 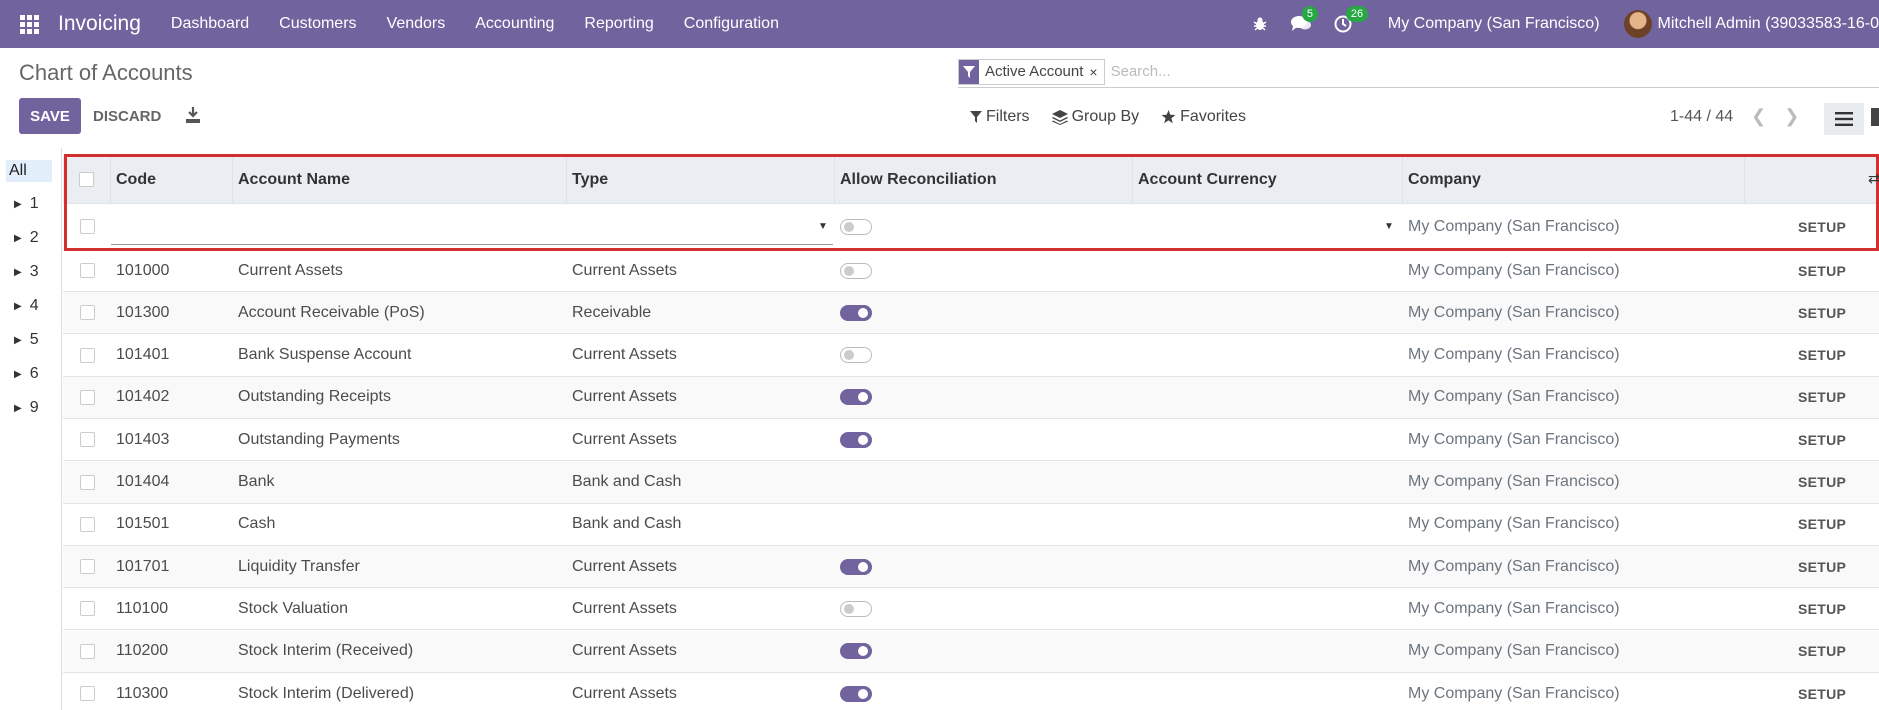 What do you see at coordinates (26, 204) in the screenshot?
I see `sidebar-item-1: ▶ 1` at bounding box center [26, 204].